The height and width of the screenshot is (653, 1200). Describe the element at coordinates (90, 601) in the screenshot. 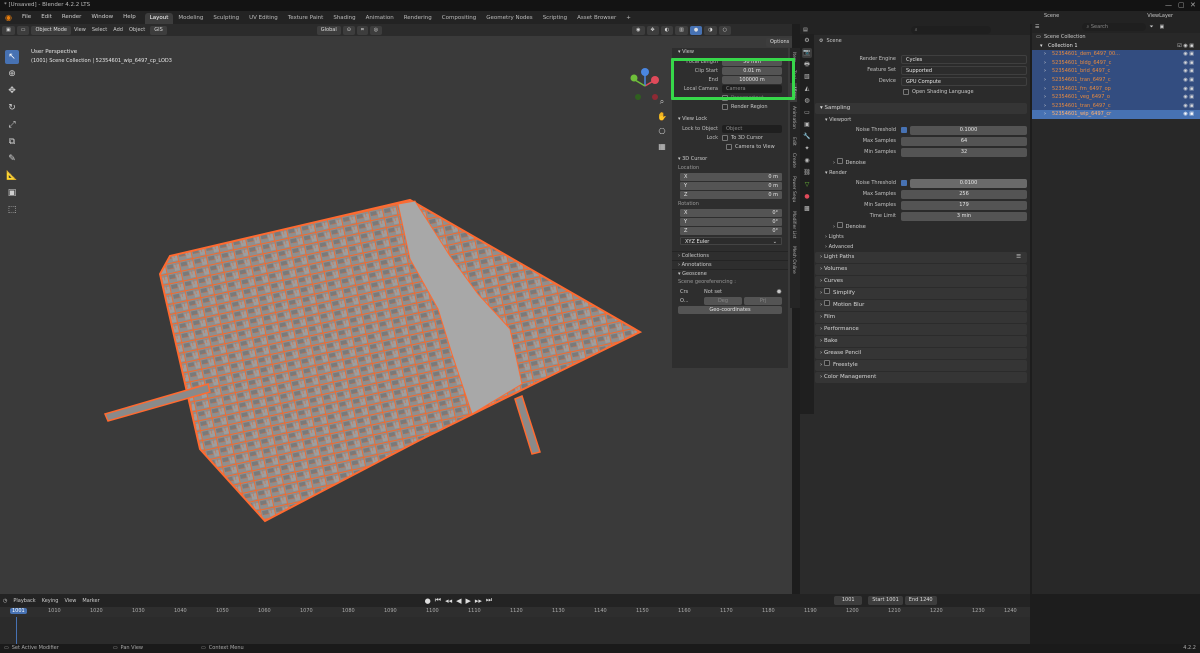

I see `menu-marker: Marker` at that location.